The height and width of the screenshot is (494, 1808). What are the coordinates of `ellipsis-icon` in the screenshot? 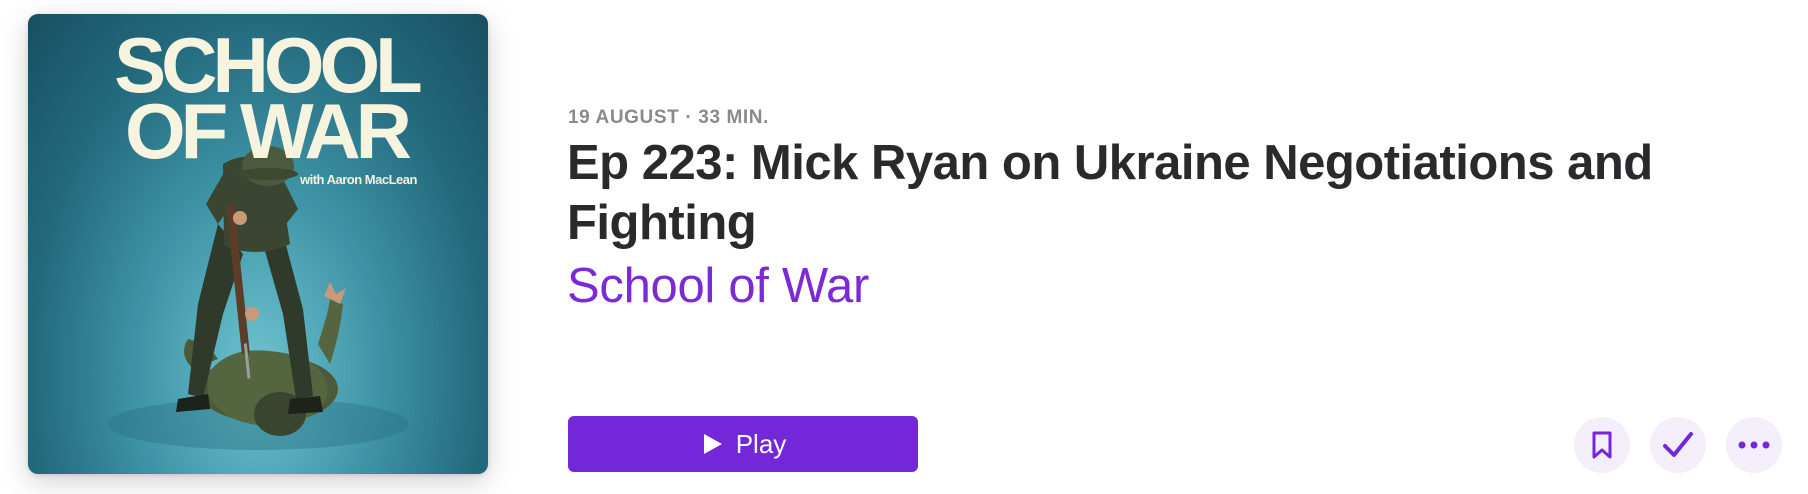 It's located at (1754, 445).